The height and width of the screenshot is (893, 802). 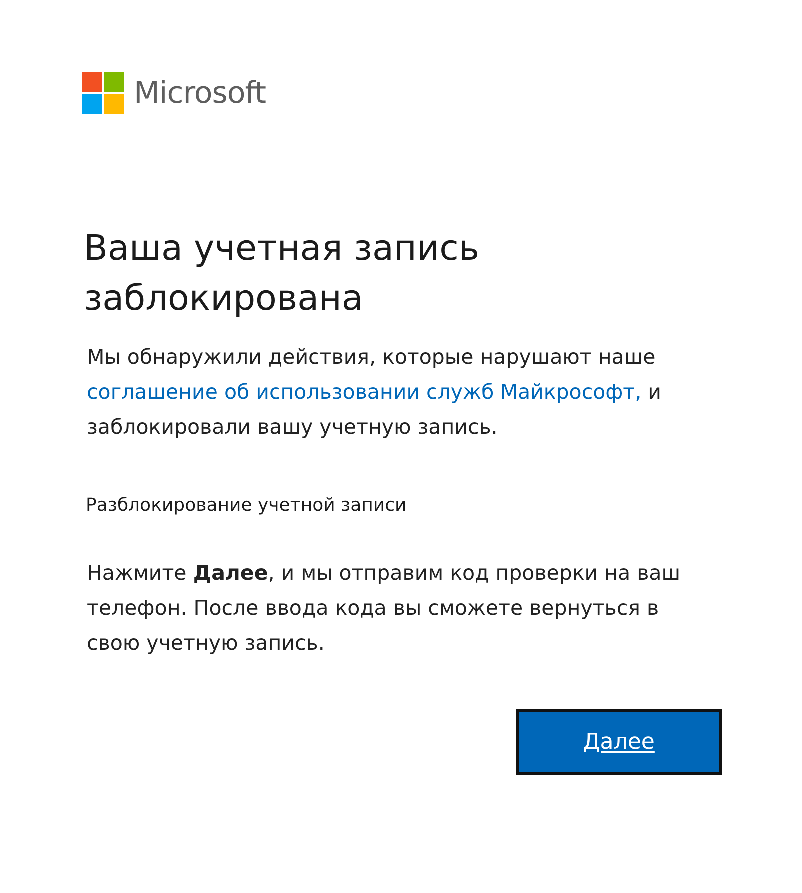 I want to click on message-text: Мы обнаружили действия, которые нарушают наше соглашение об использовании служб Майкрософт, и заблокировали вашу учетную запись., so click(x=374, y=392).